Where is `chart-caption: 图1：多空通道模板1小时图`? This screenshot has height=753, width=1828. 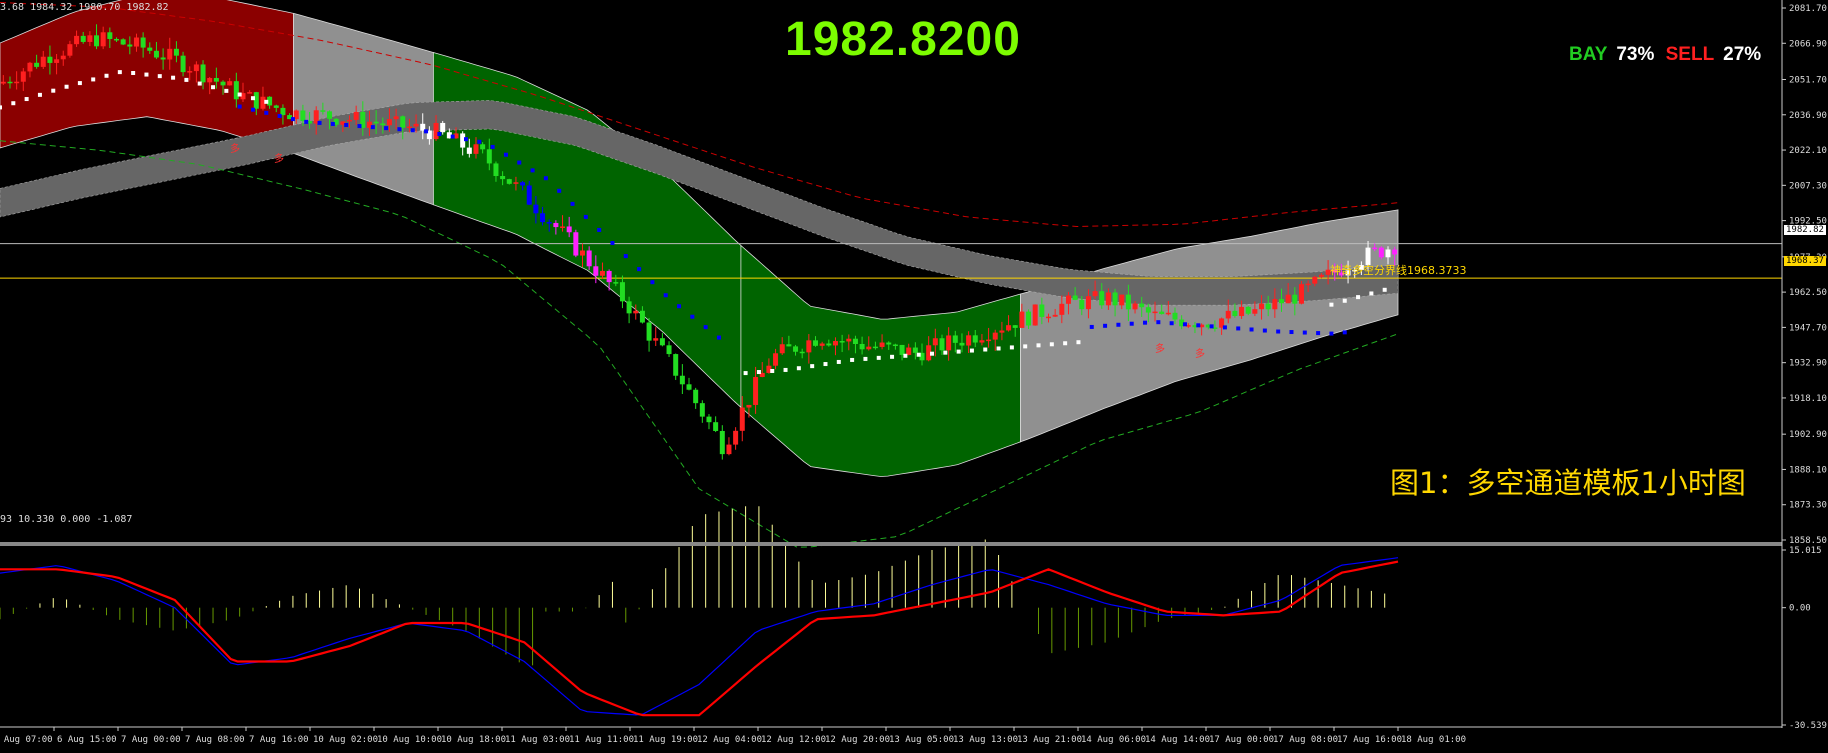
chart-caption: 图1：多空通道模板1小时图 is located at coordinates (1568, 483).